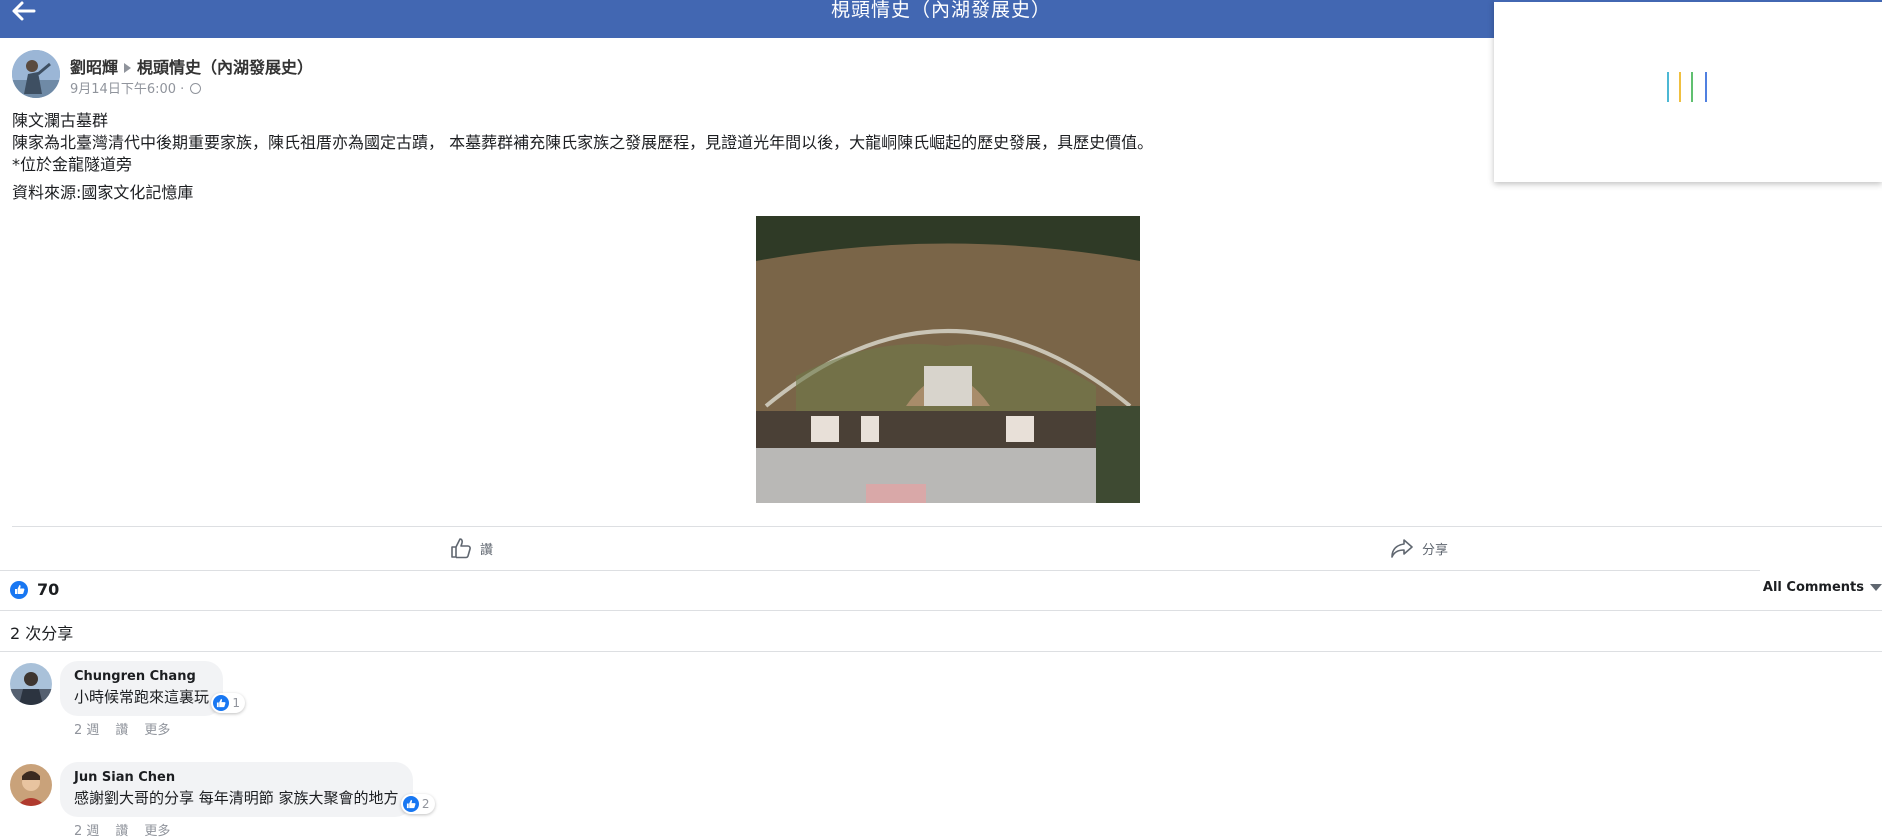  What do you see at coordinates (1402, 548) in the screenshot?
I see `share-arrow-icon` at bounding box center [1402, 548].